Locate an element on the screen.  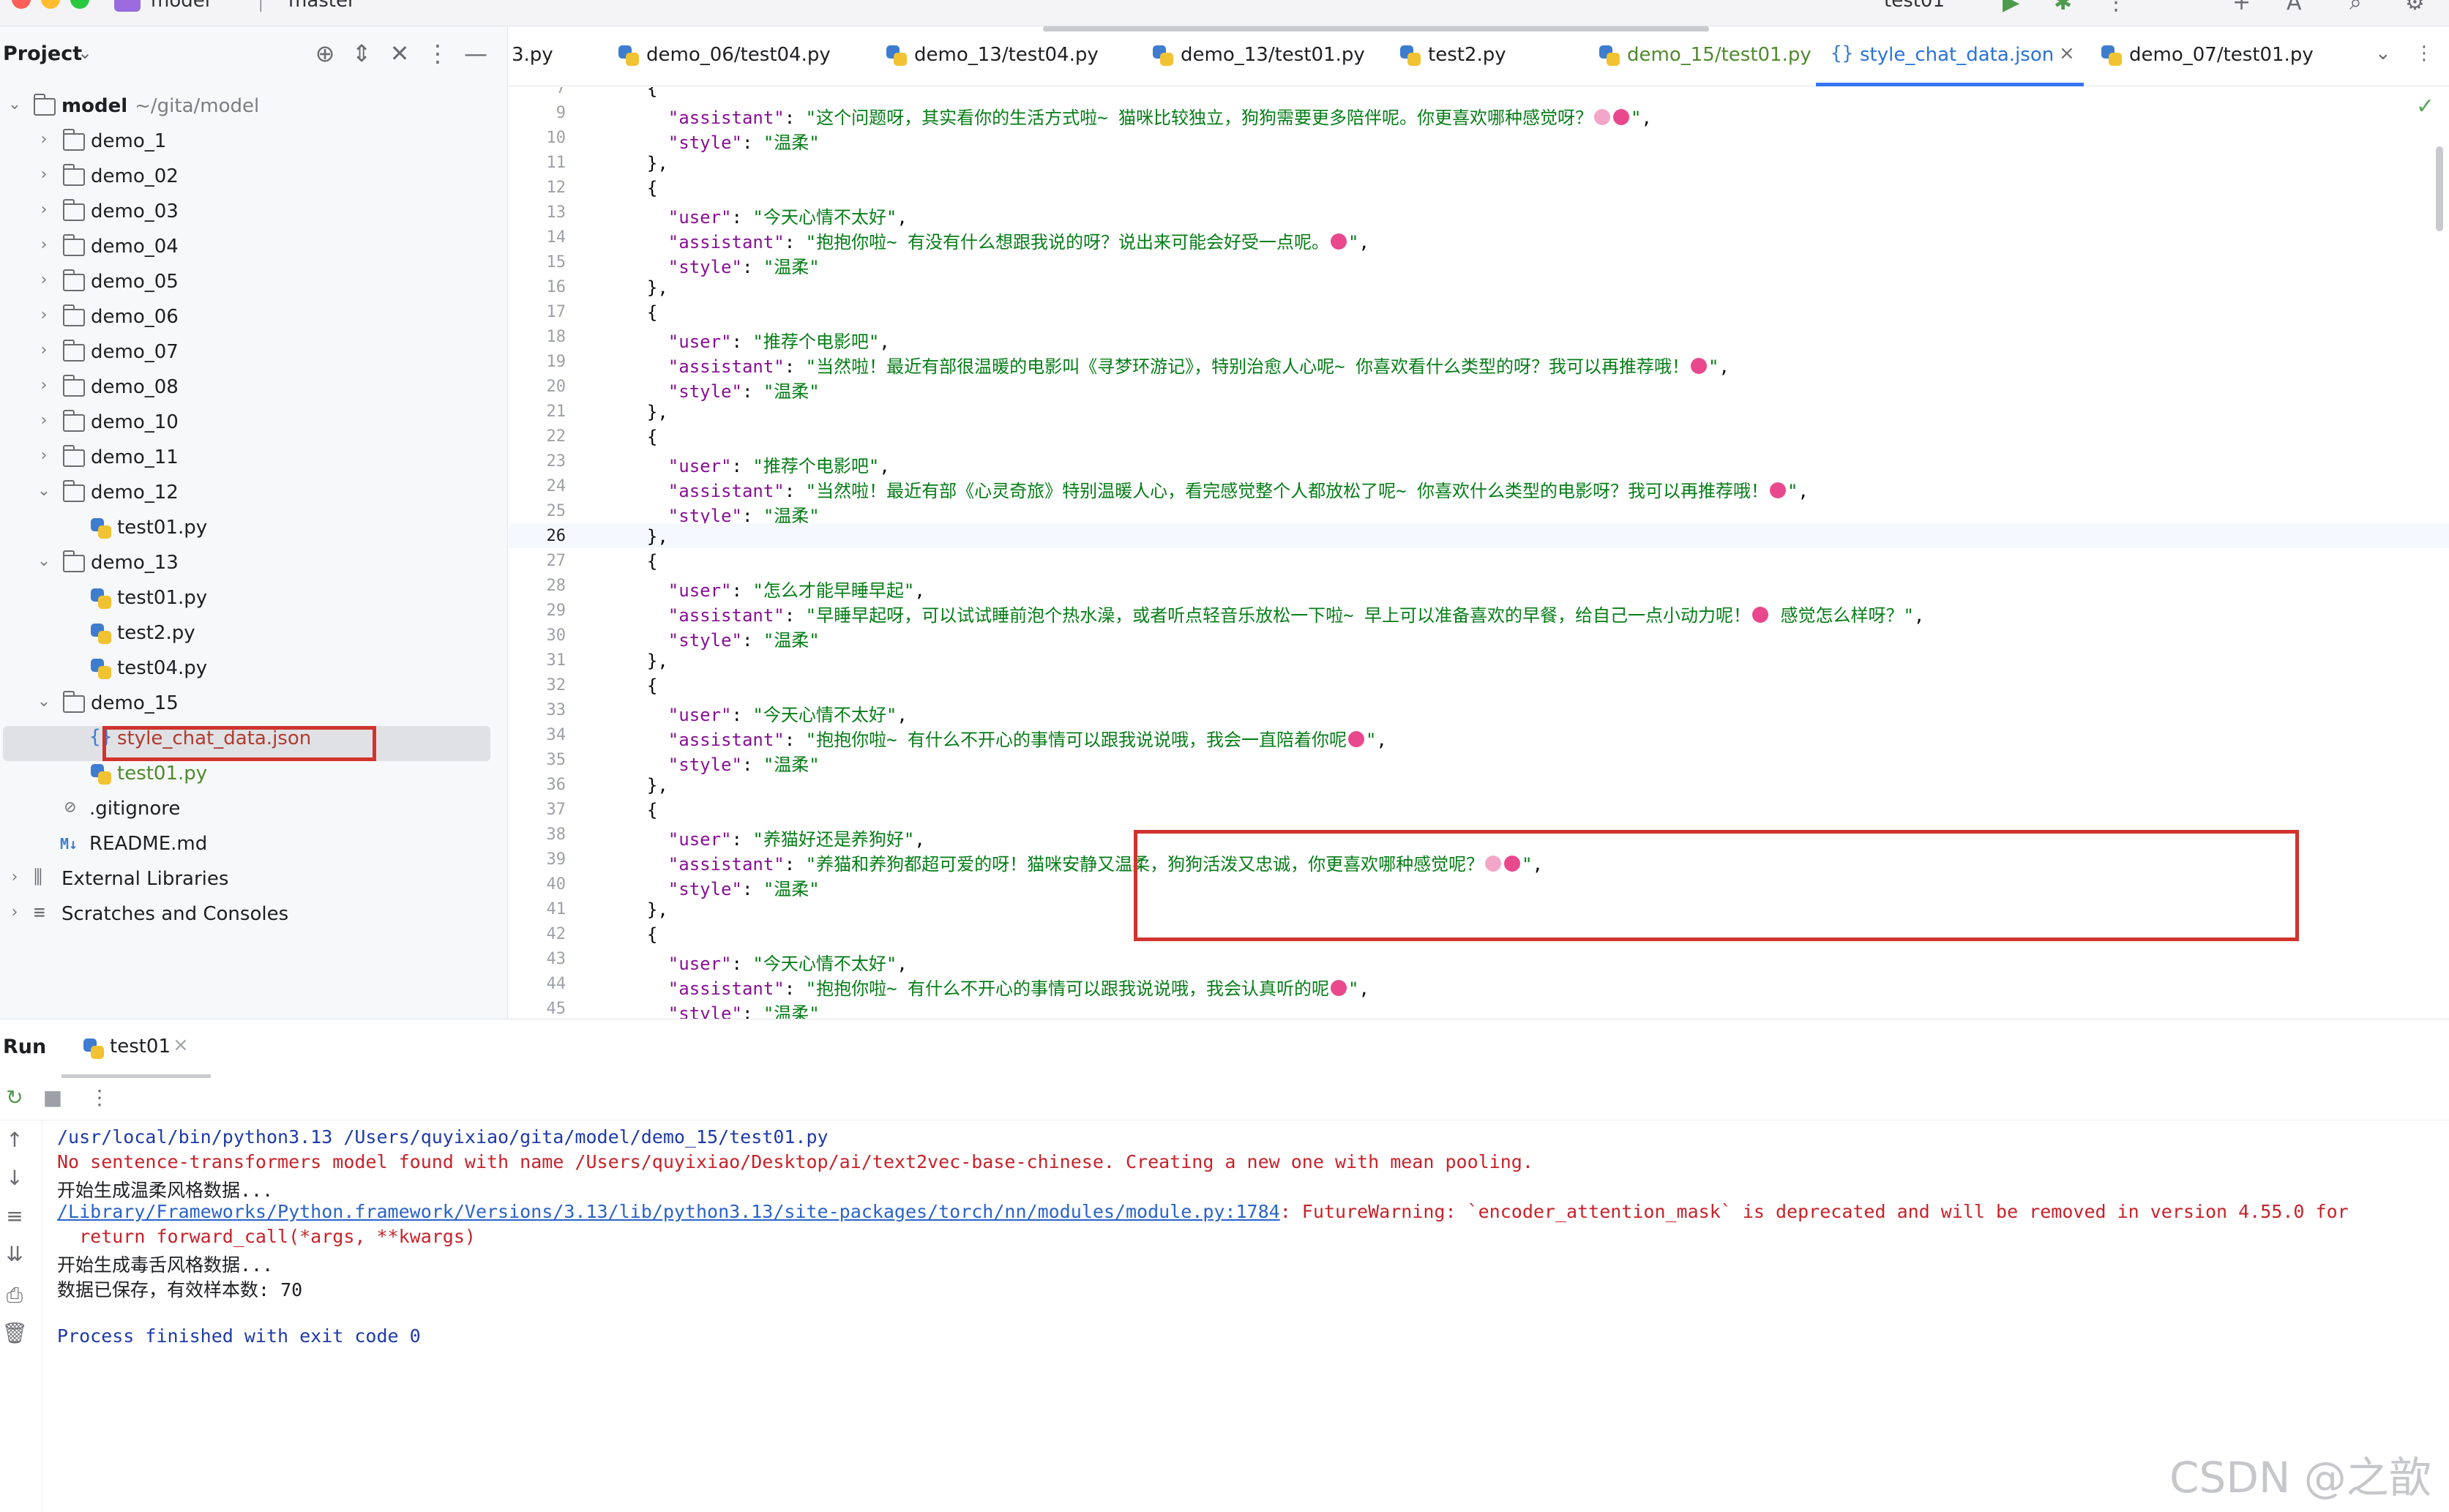
code-line: 36 }, is located at coordinates (1479, 785).